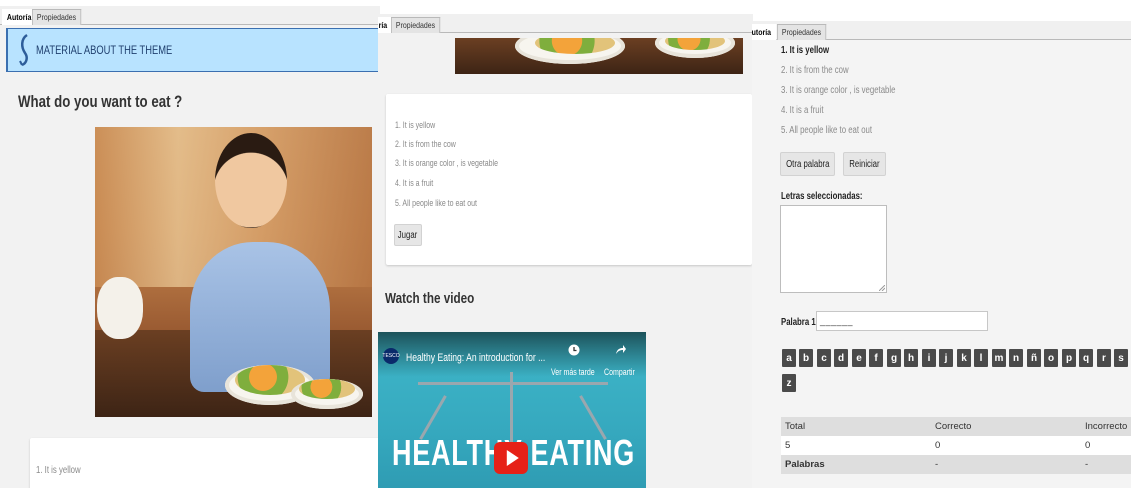  Describe the element at coordinates (789, 358) in the screenshot. I see `letter-button-a: a` at that location.